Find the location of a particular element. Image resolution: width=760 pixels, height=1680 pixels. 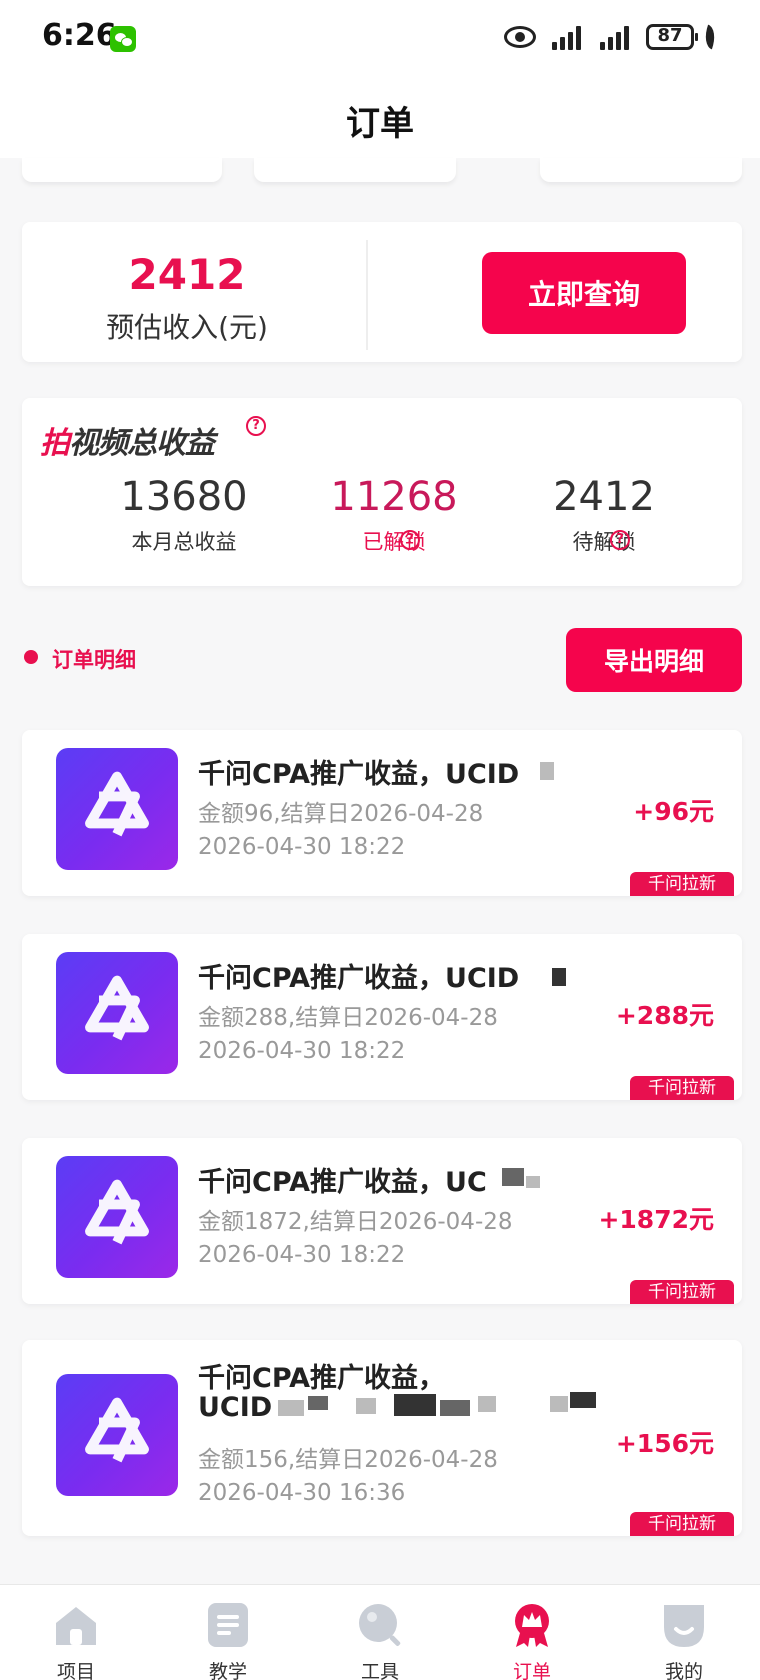

order-amount: +96元 is located at coordinates (673, 811).